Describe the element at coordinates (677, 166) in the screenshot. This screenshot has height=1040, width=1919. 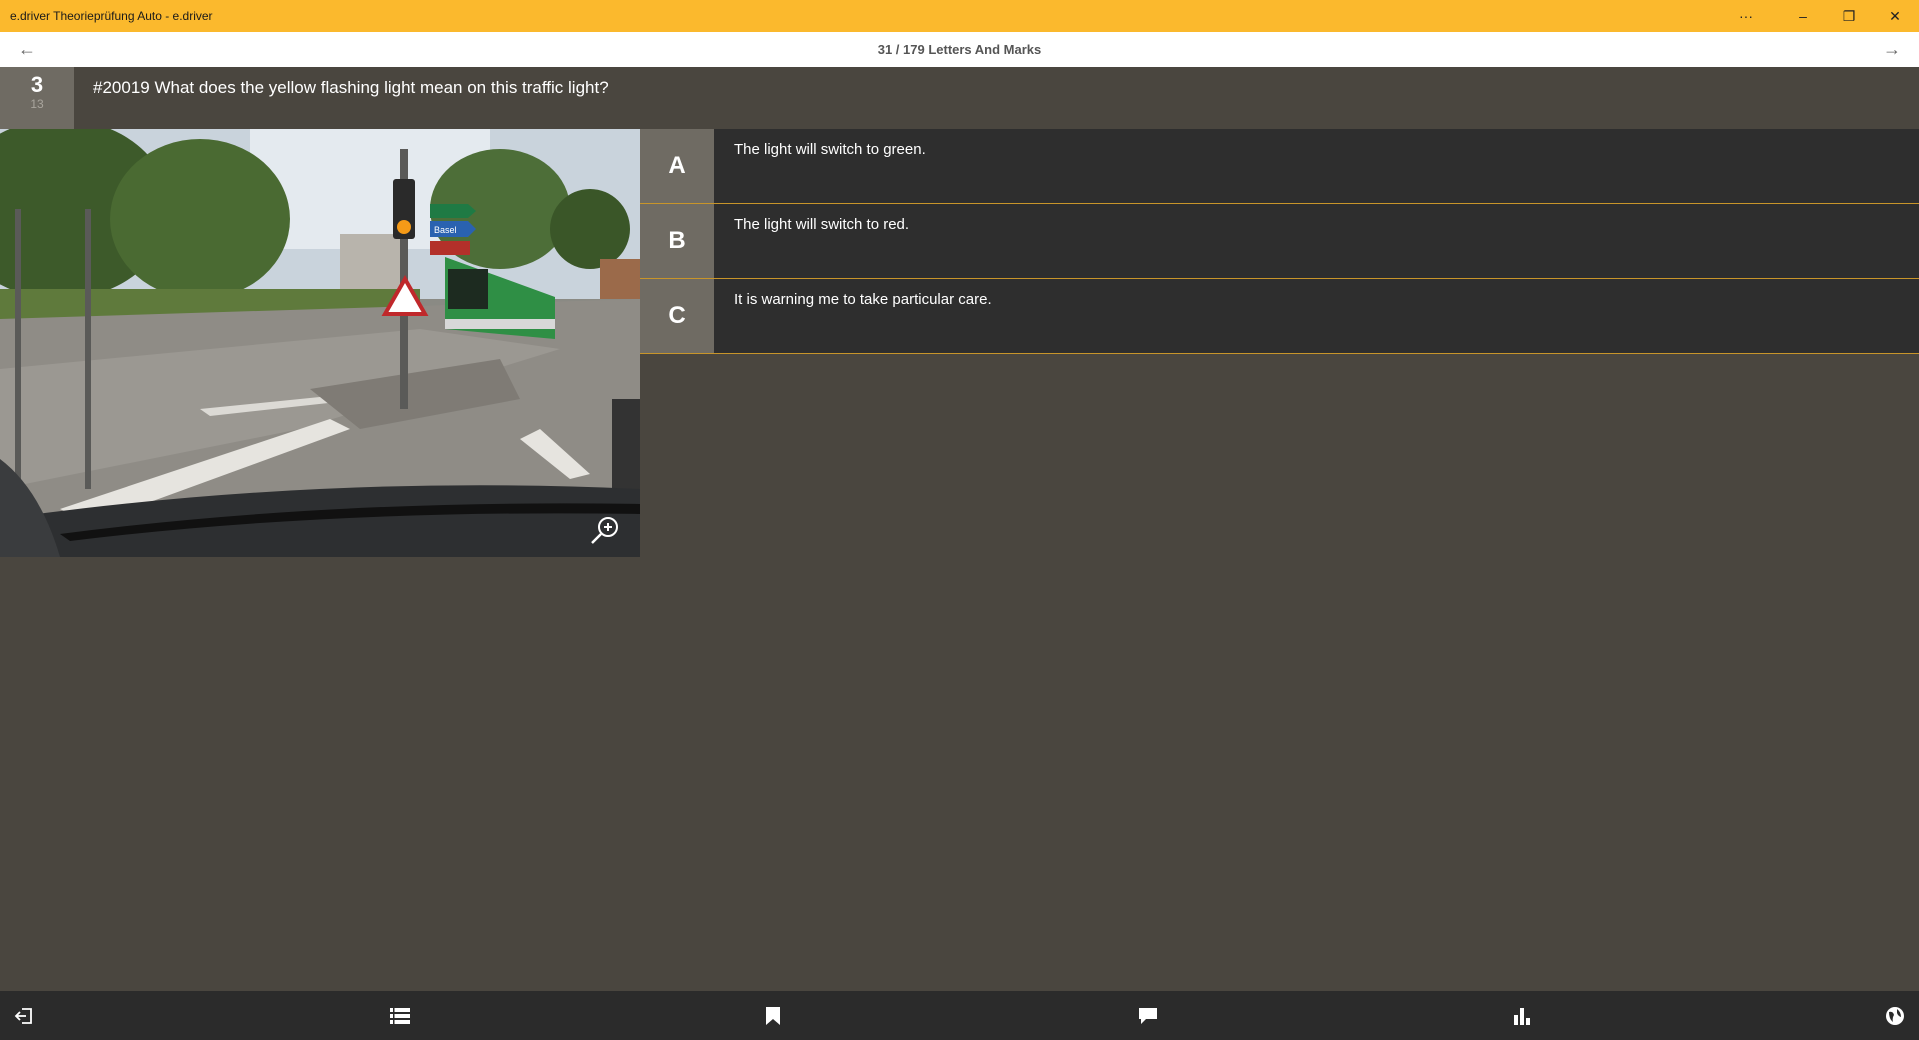
I see `answer-letter: A` at that location.